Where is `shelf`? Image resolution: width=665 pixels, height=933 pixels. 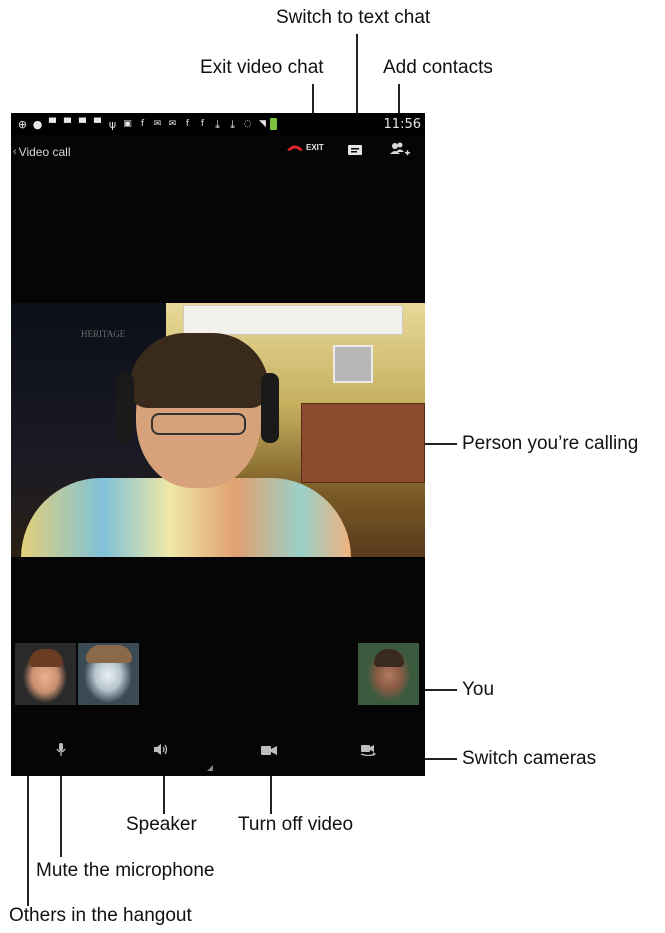
shelf is located at coordinates (293, 320).